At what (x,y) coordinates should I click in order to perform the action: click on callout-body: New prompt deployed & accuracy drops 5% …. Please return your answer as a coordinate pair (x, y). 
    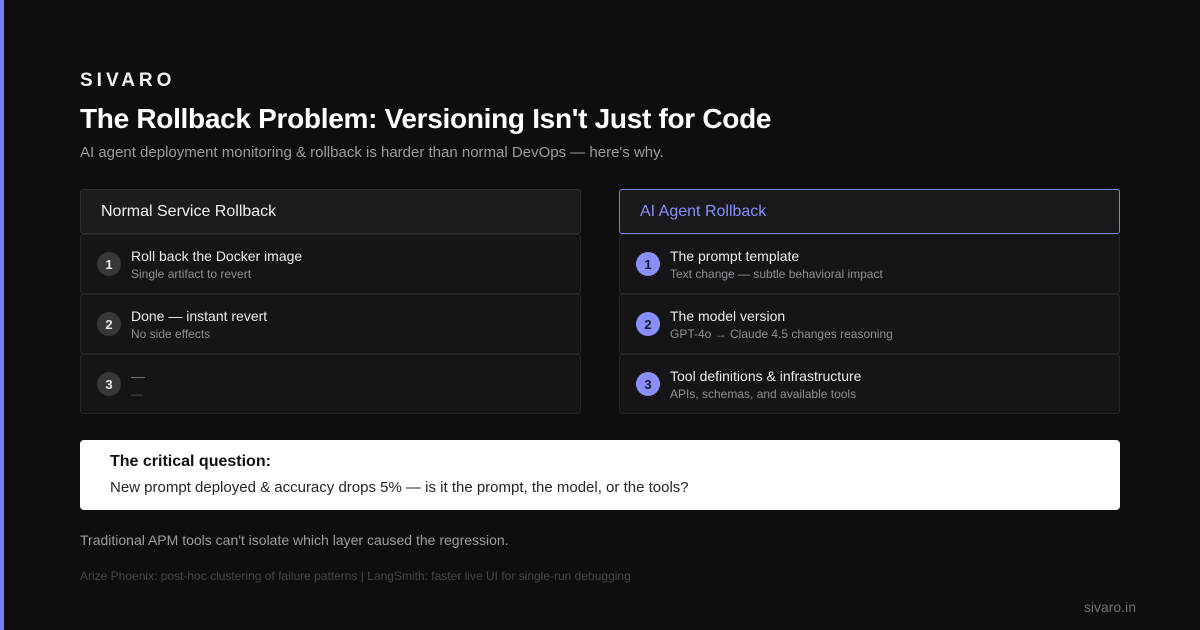
    Looking at the image, I should click on (399, 487).